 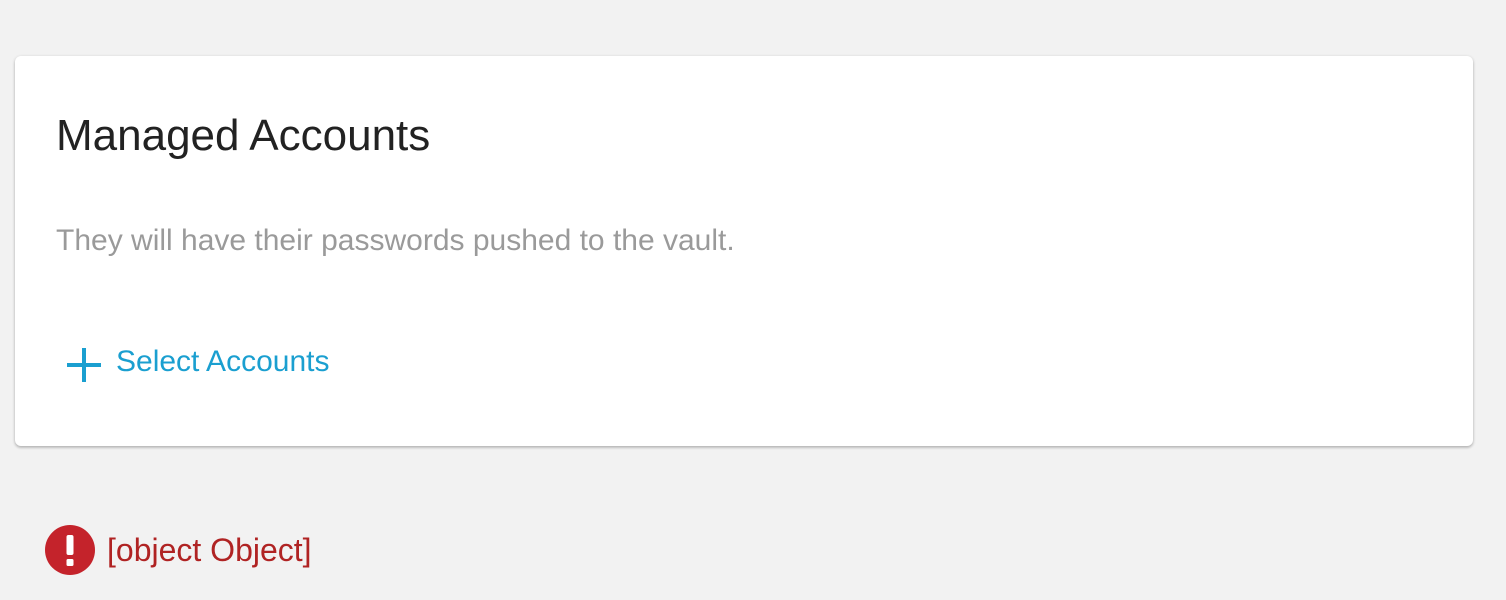 What do you see at coordinates (243, 135) in the screenshot?
I see `card-title: Managed Accounts` at bounding box center [243, 135].